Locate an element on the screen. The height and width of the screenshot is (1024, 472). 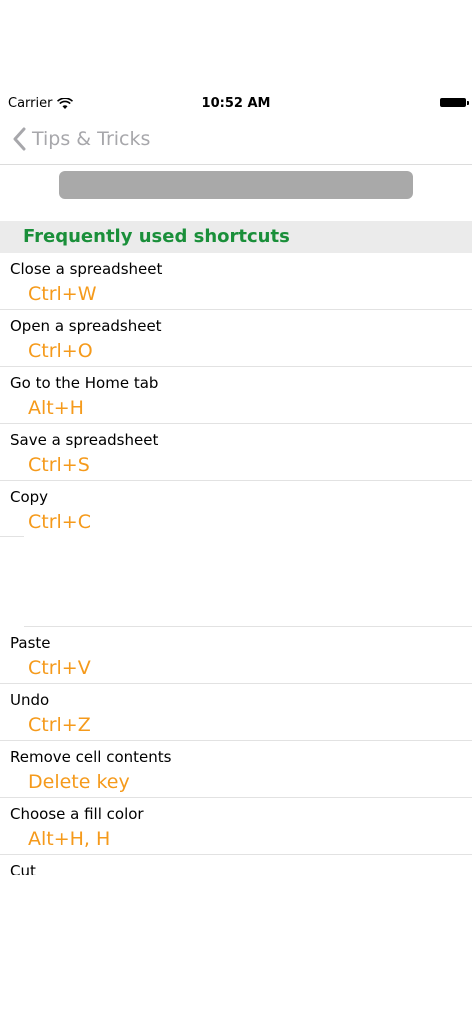
section-title: Frequently used shortcuts is located at coordinates (156, 236).